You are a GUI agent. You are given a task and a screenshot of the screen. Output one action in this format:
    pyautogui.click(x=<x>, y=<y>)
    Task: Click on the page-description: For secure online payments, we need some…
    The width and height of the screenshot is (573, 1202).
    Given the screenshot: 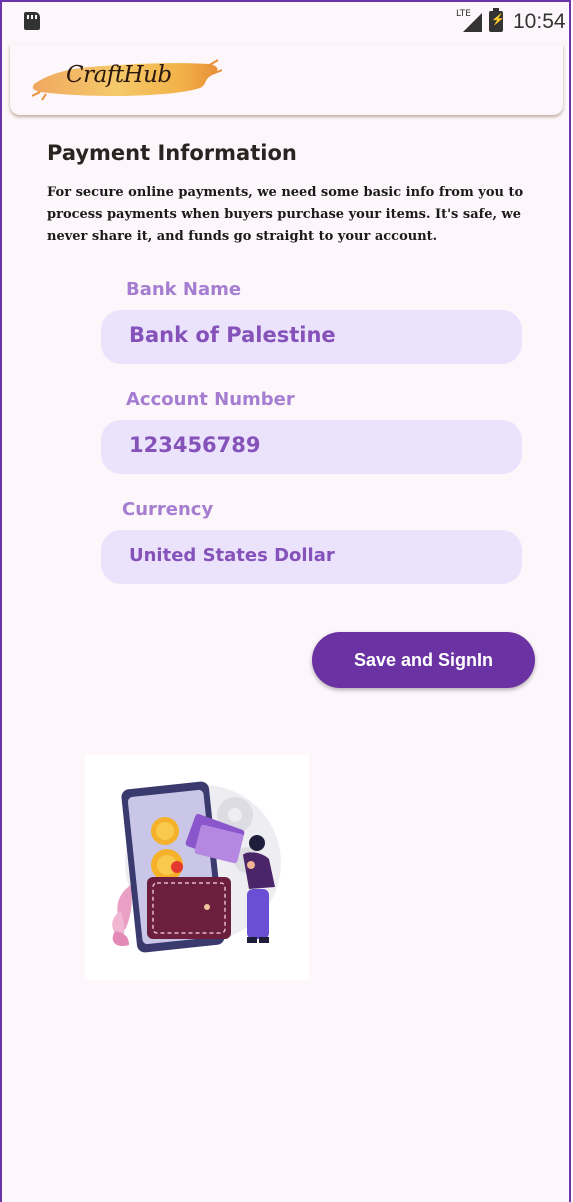 What is the action you would take?
    pyautogui.click(x=285, y=214)
    